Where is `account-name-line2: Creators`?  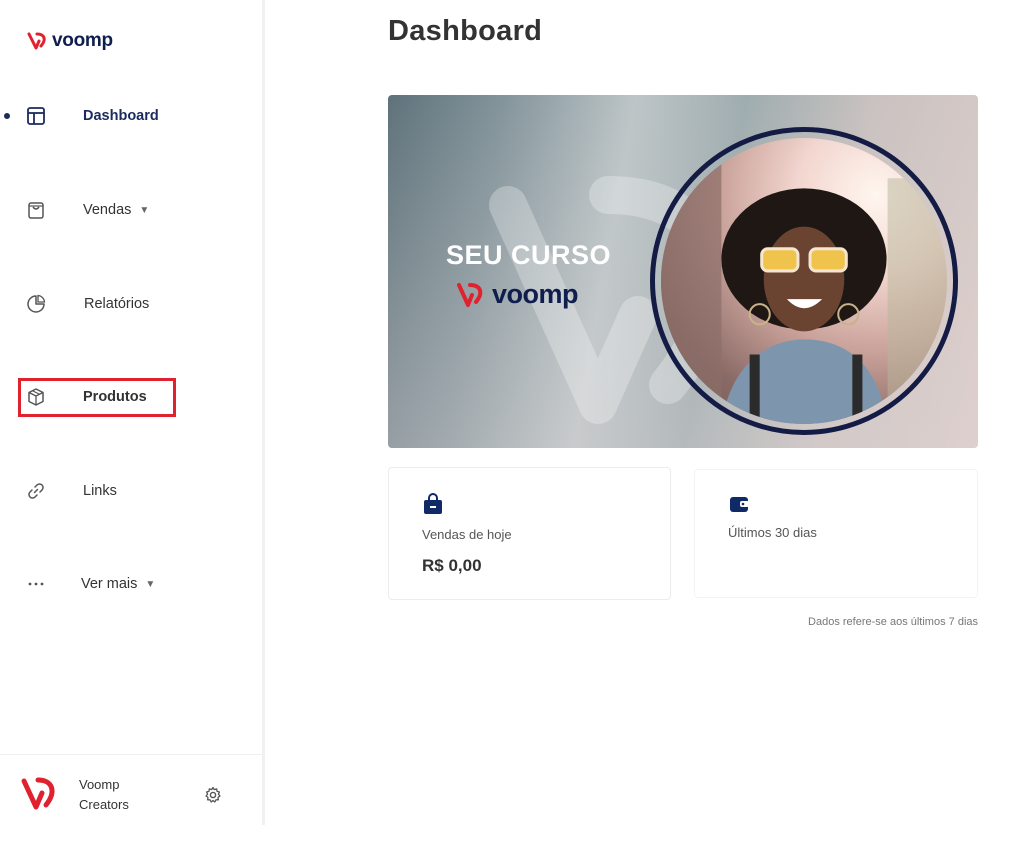 account-name-line2: Creators is located at coordinates (104, 804).